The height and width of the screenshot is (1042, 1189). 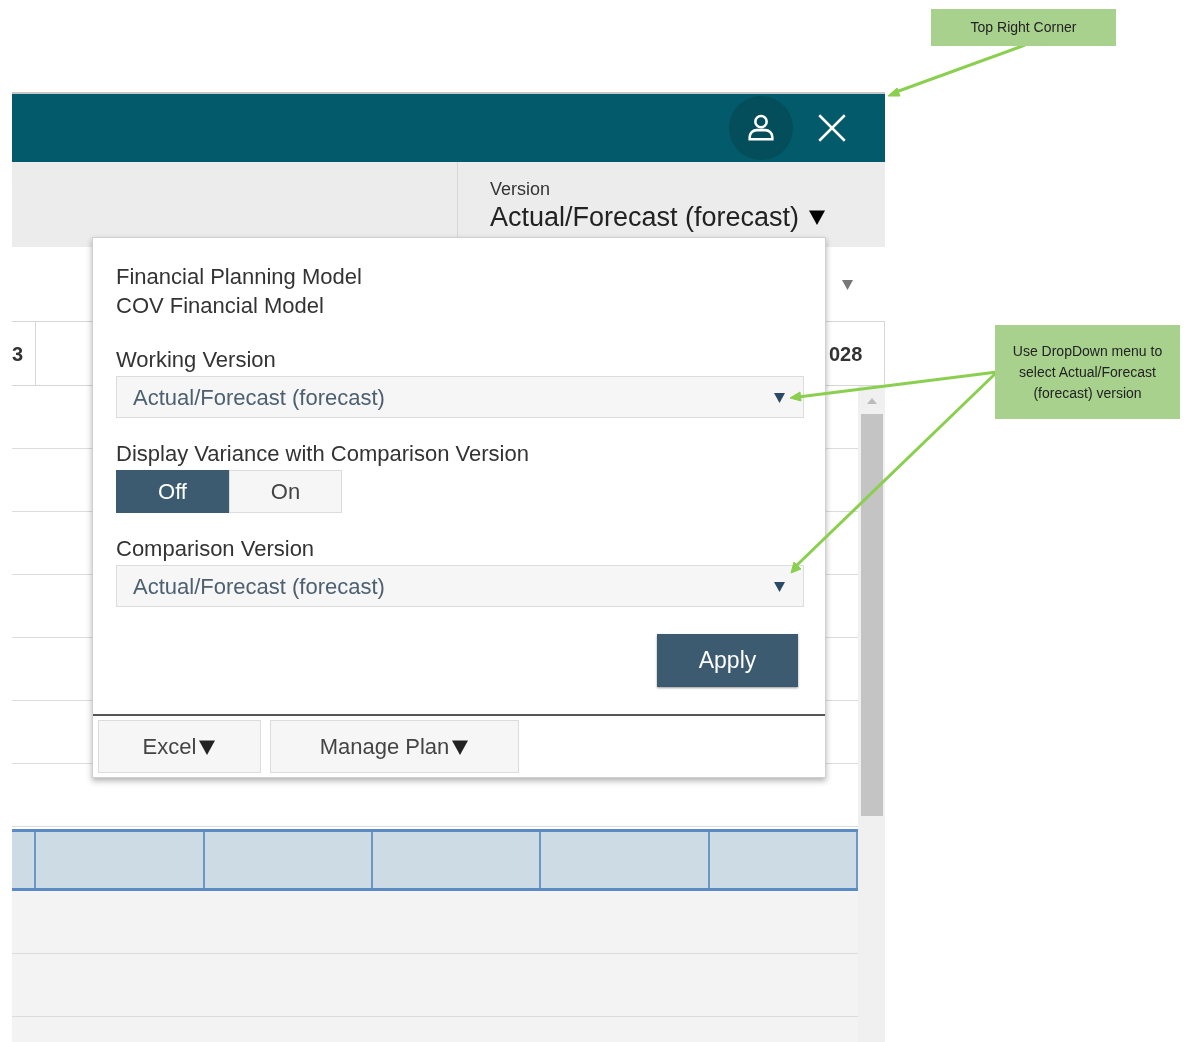 What do you see at coordinates (216, 549) in the screenshot?
I see `field-label: Comparison Version` at bounding box center [216, 549].